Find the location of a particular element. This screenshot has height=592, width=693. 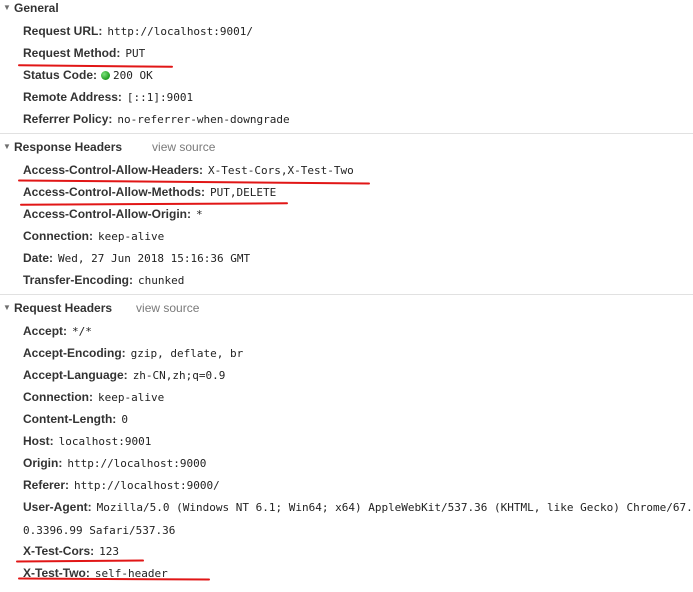

header-value: */* is located at coordinates (82, 331).